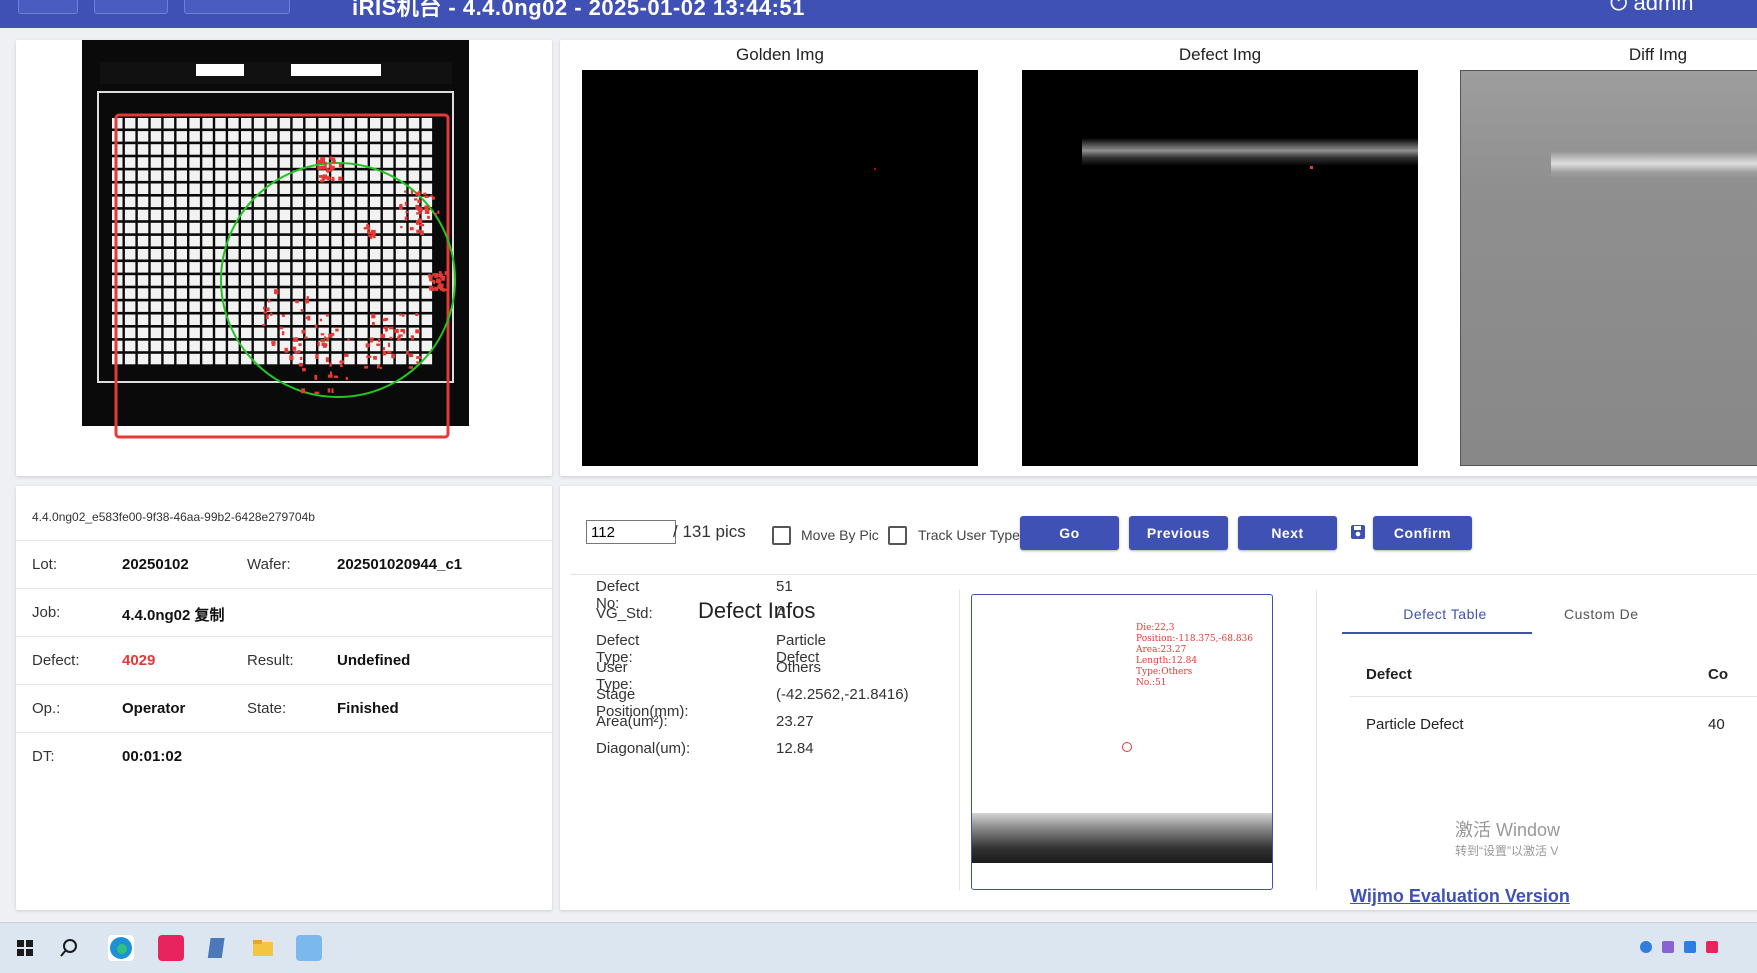 This screenshot has width=1757, height=973. I want to click on wafer-map, so click(286, 258).